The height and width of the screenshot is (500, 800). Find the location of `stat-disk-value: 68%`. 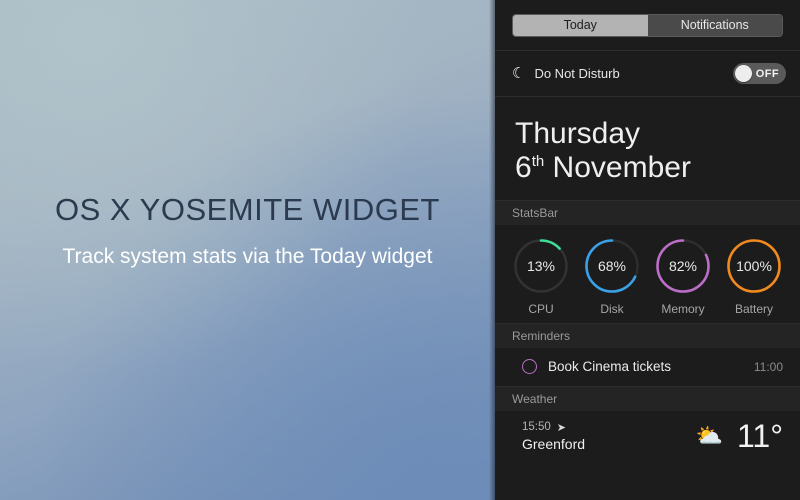

stat-disk-value: 68% is located at coordinates (612, 266).